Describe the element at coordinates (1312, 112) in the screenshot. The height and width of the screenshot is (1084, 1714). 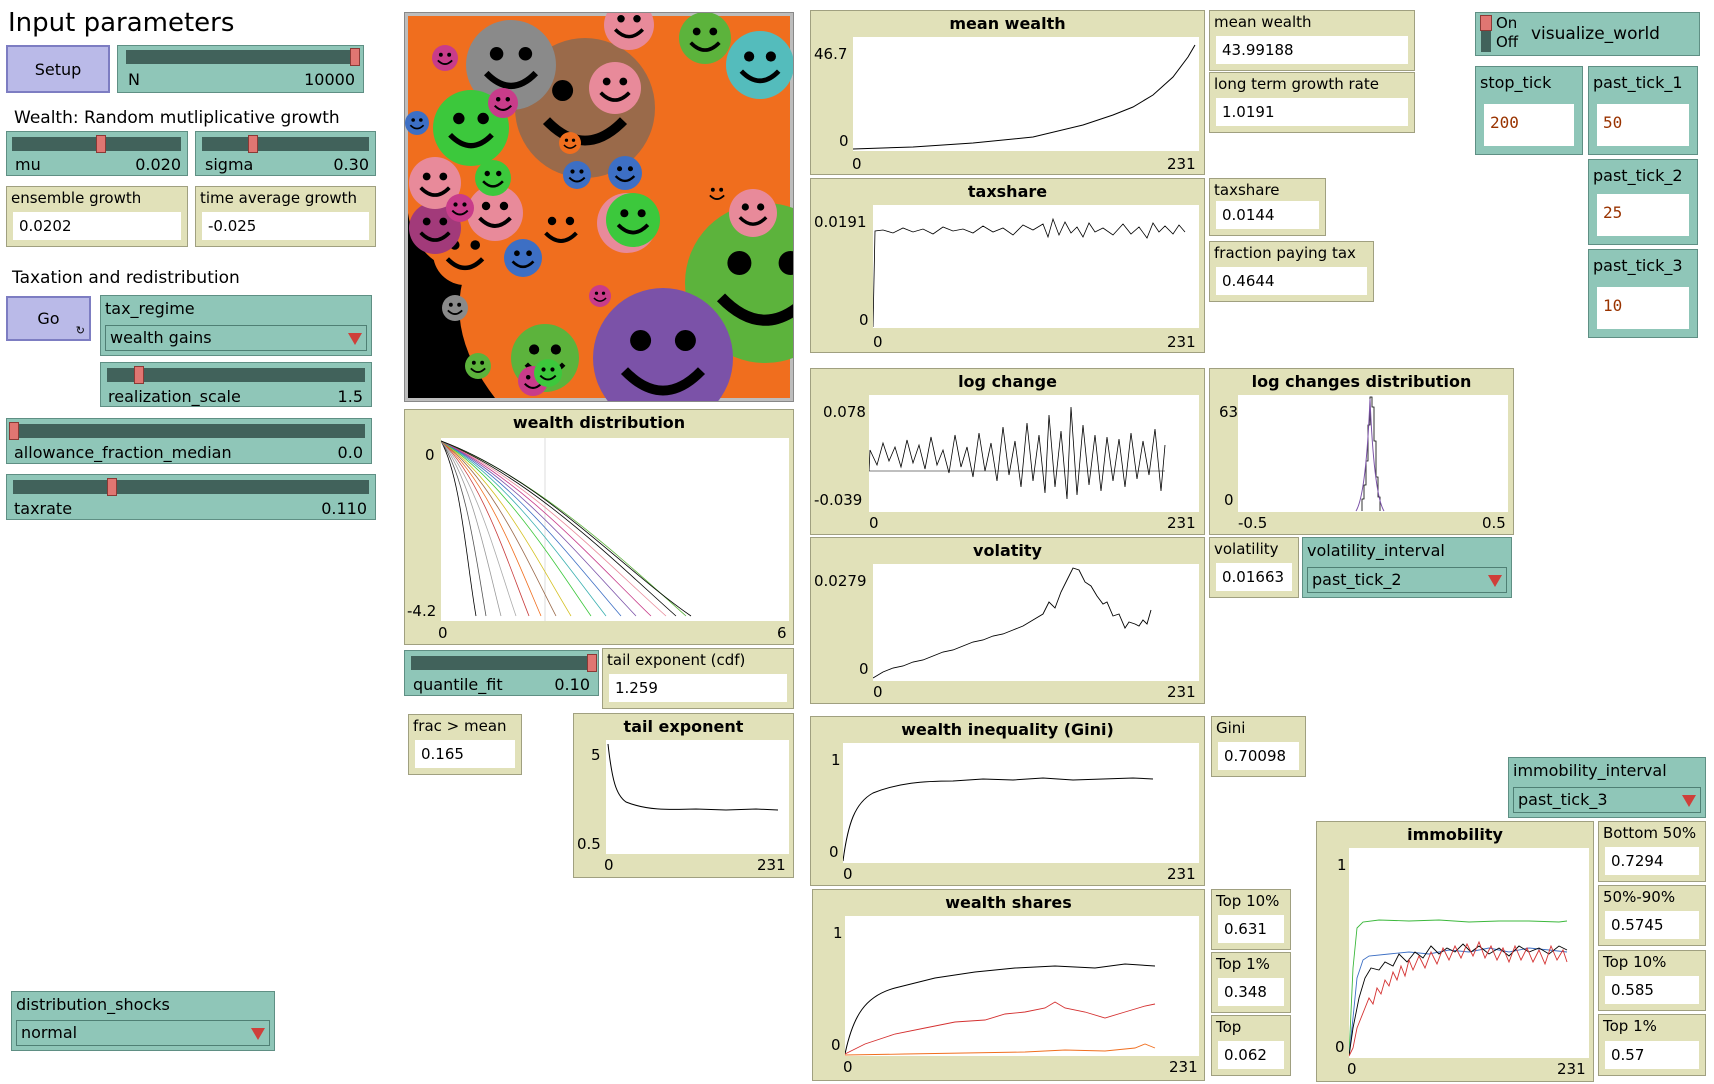
I see `monitor-value: 1.0191` at that location.